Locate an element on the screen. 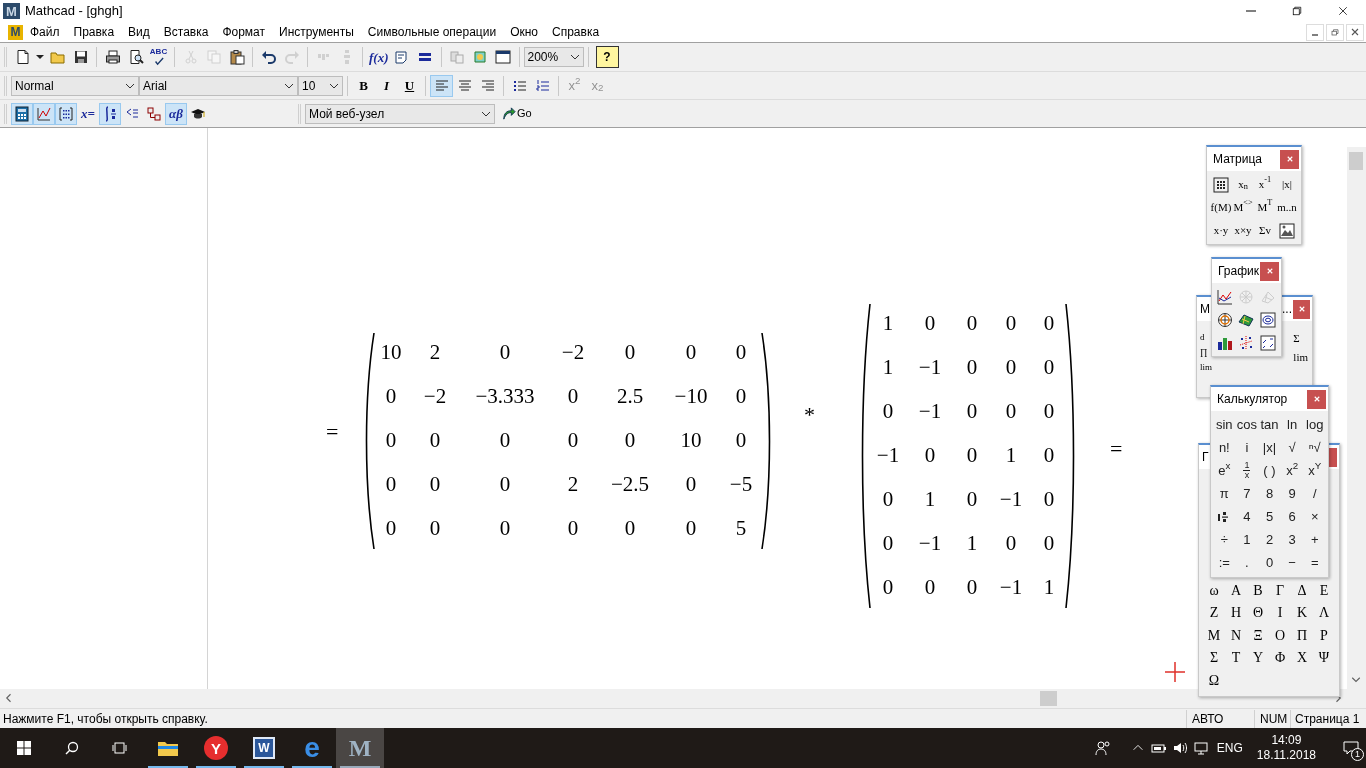 The height and width of the screenshot is (768, 1366). menu-item: Окно is located at coordinates (524, 32).